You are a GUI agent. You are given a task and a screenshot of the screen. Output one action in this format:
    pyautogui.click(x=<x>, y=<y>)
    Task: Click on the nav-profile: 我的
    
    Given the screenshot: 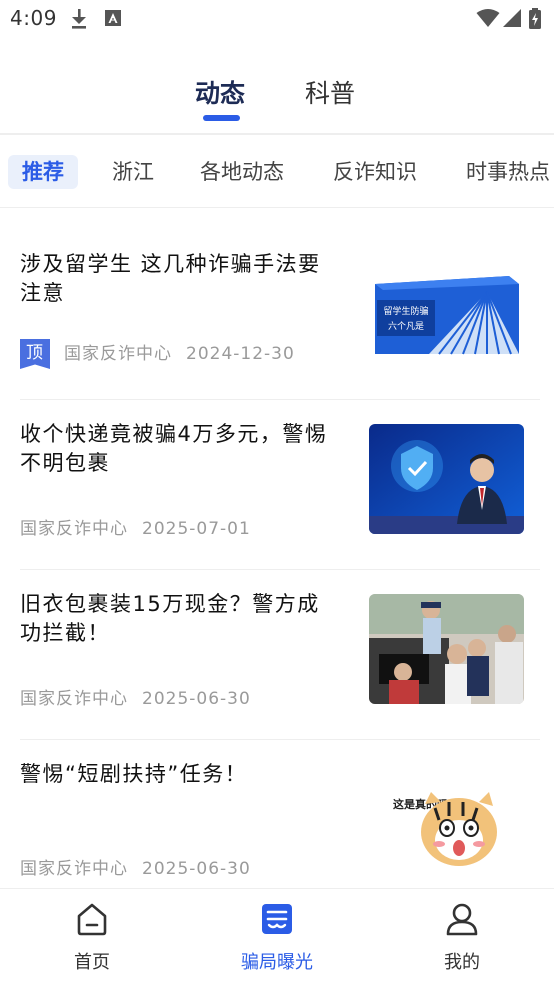 What is the action you would take?
    pyautogui.click(x=462, y=941)
    